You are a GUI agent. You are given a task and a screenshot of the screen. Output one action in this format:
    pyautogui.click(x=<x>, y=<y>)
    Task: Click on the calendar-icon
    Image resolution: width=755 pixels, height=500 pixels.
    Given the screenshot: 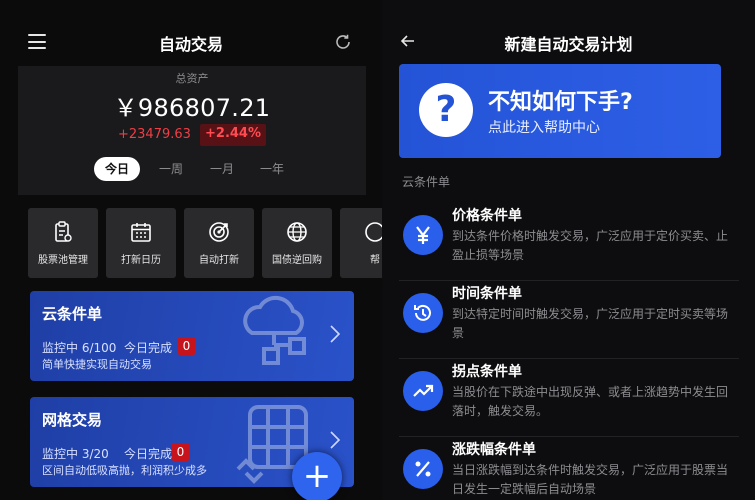 What is the action you would take?
    pyautogui.click(x=141, y=232)
    